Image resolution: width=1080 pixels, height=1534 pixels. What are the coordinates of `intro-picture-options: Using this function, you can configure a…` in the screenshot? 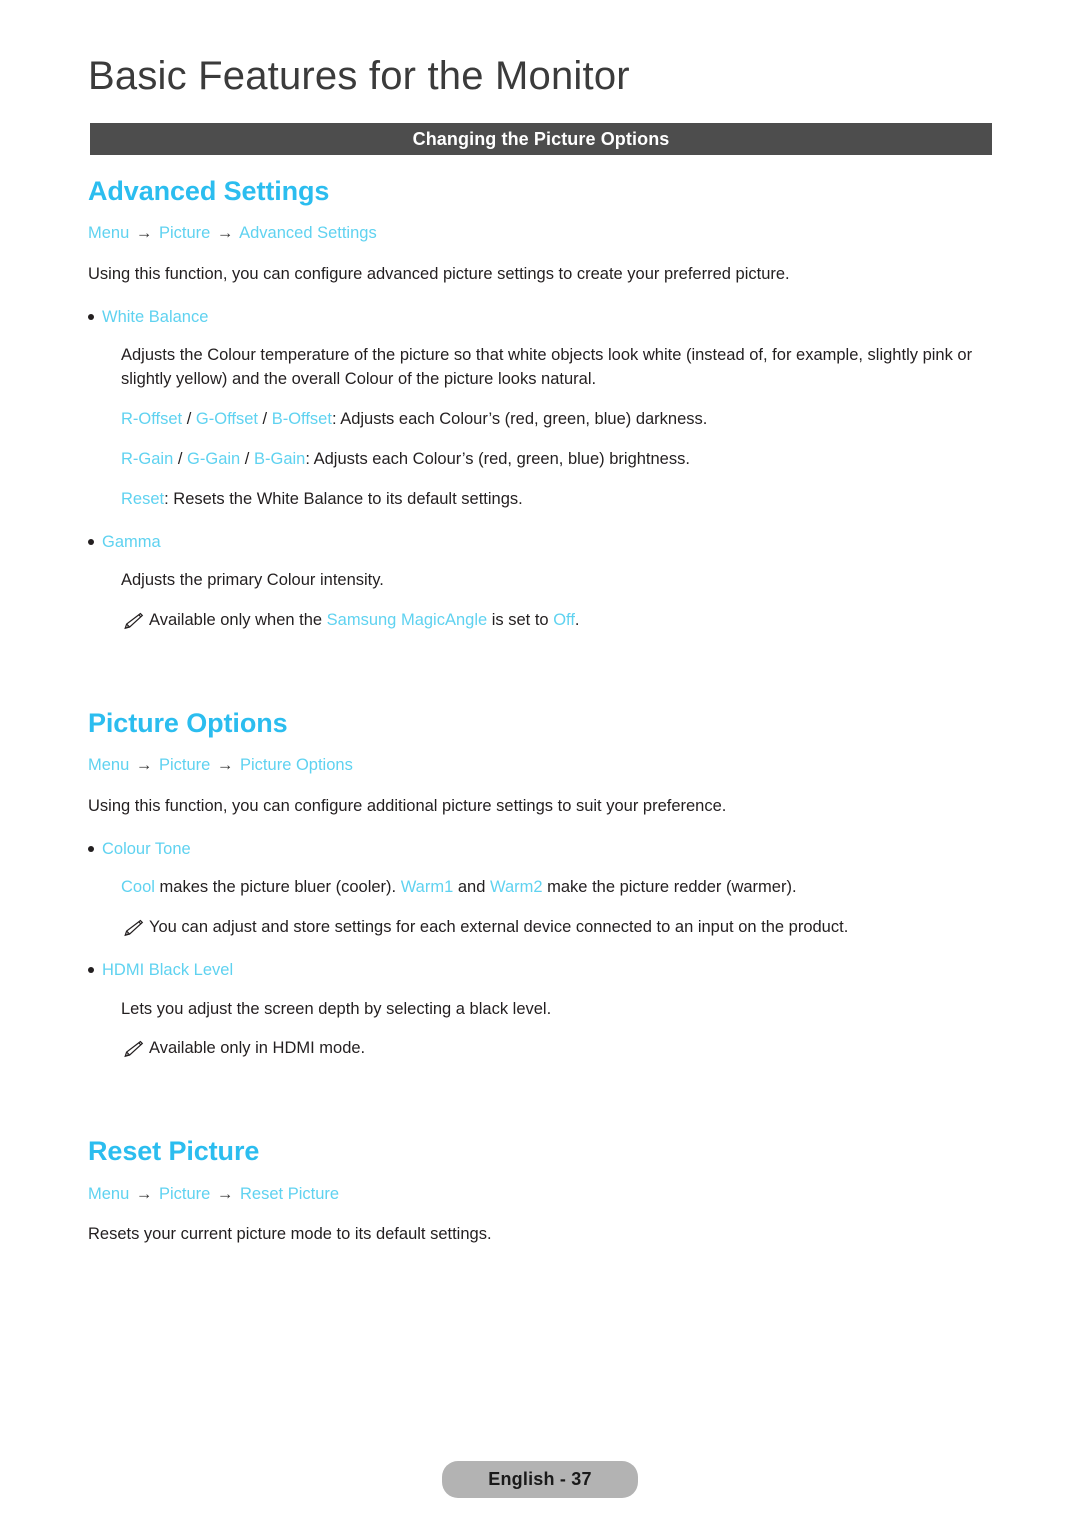 It's located at (407, 805).